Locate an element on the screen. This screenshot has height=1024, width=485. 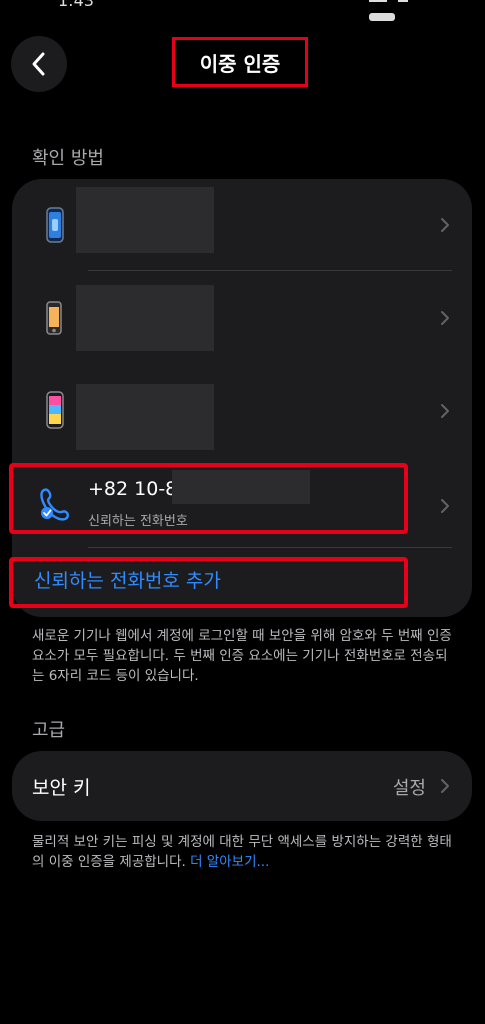
security-key-label: 보안 키 is located at coordinates (61, 788).